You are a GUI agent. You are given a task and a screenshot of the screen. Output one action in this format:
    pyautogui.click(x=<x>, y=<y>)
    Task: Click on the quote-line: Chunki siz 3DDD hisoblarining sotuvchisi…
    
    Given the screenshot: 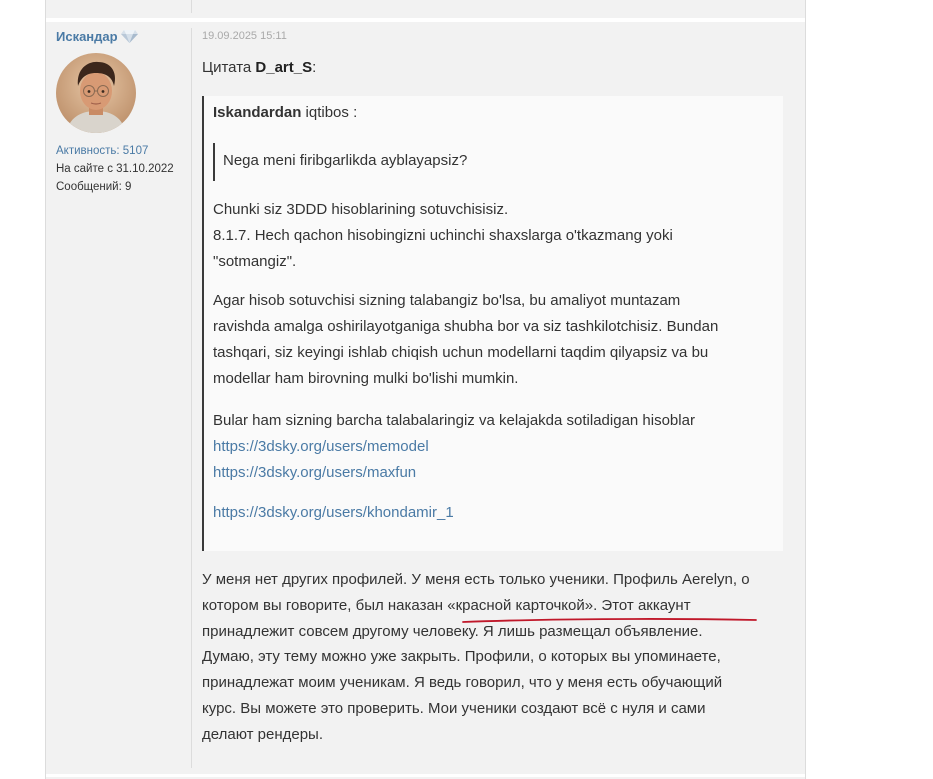 What is the action you would take?
    pyautogui.click(x=361, y=209)
    